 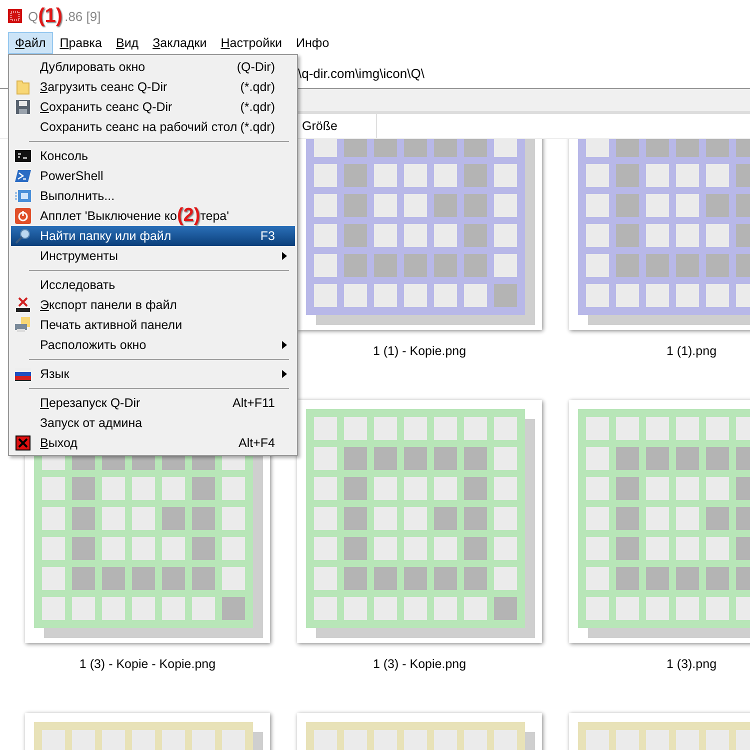 What do you see at coordinates (23, 196) in the screenshot?
I see `run-window-icon` at bounding box center [23, 196].